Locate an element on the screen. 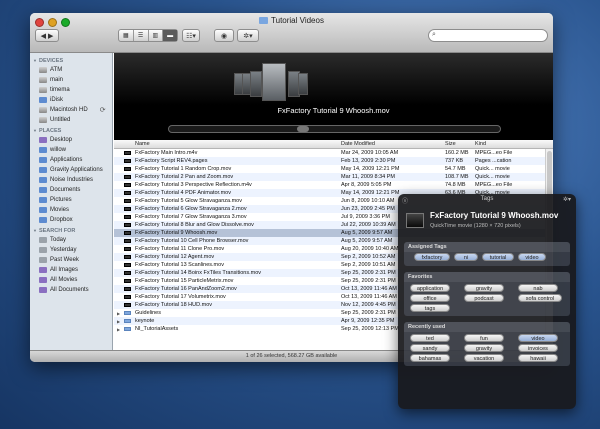  sidebar-item-label: timema is located at coordinates (60, 90).